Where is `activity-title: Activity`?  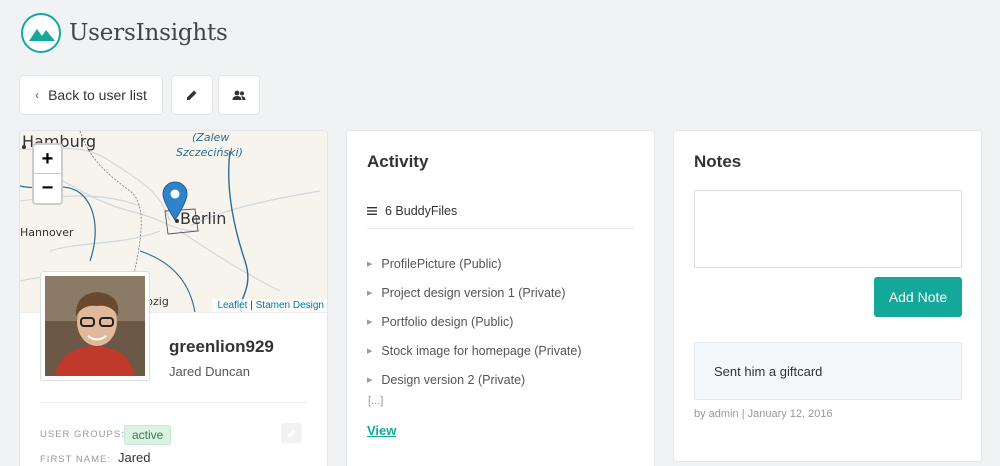
activity-title: Activity is located at coordinates (398, 161).